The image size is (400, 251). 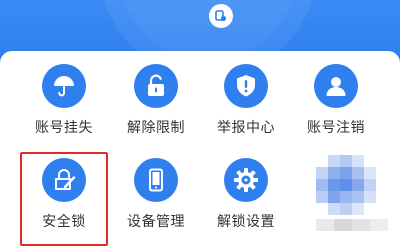 I want to click on gear-icon, so click(x=246, y=180).